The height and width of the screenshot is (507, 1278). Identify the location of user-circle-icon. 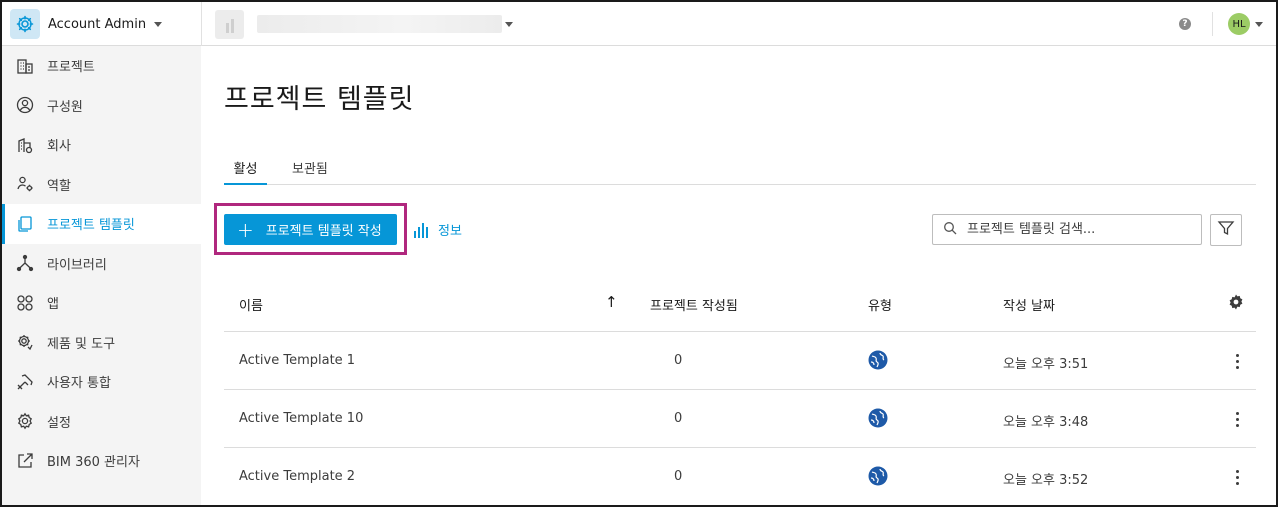
(25, 105).